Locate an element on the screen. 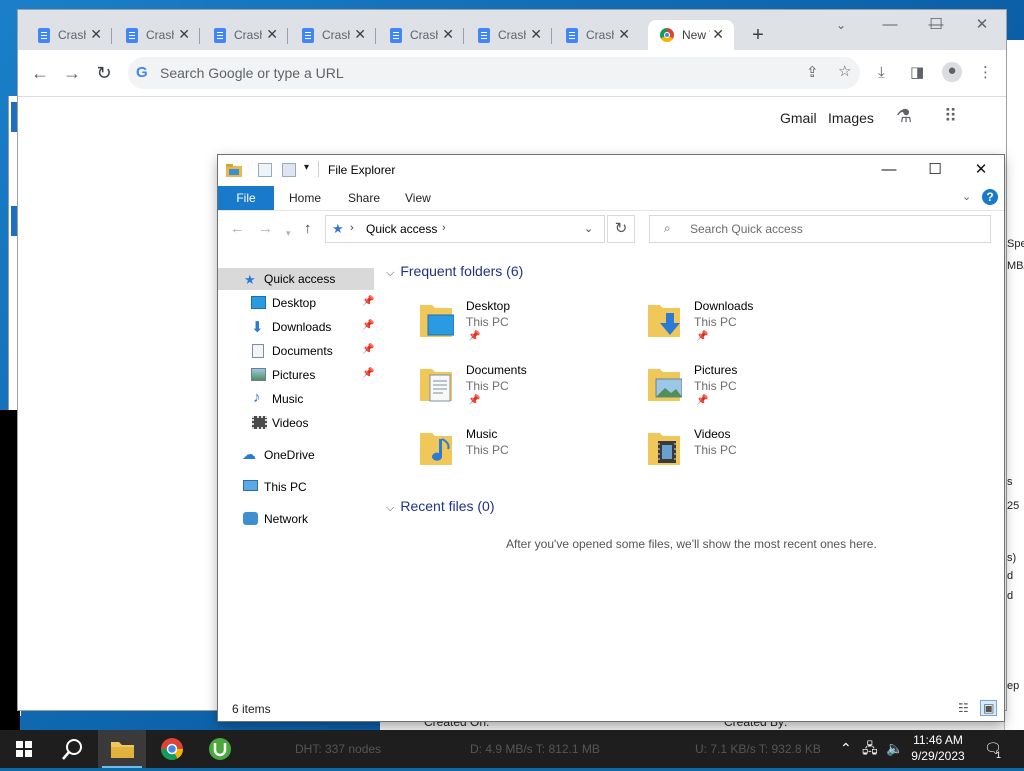 The image size is (1024, 771). sidebar-item-this-pc: This PC is located at coordinates (296, 487).